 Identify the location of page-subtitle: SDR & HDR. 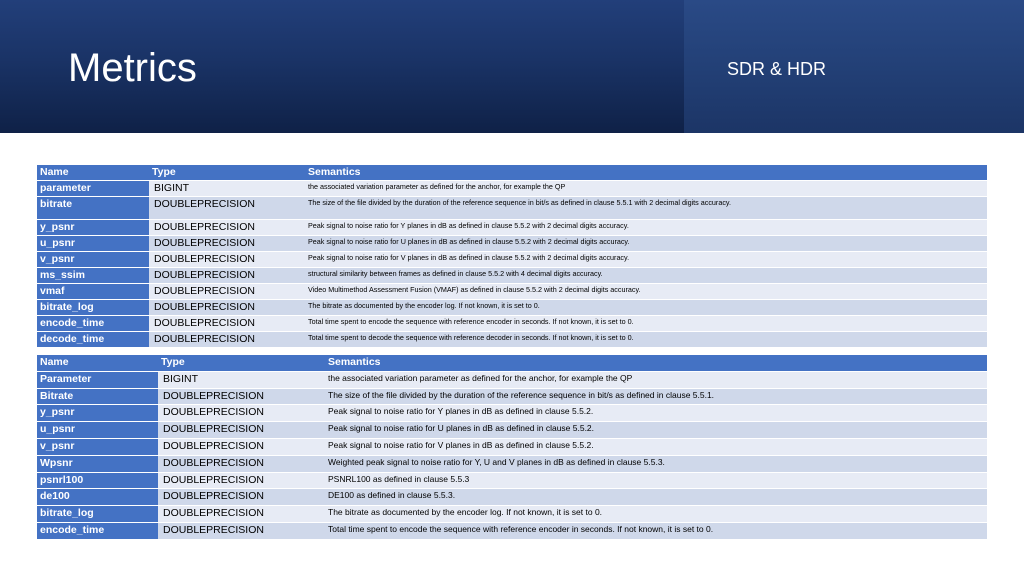
(777, 69).